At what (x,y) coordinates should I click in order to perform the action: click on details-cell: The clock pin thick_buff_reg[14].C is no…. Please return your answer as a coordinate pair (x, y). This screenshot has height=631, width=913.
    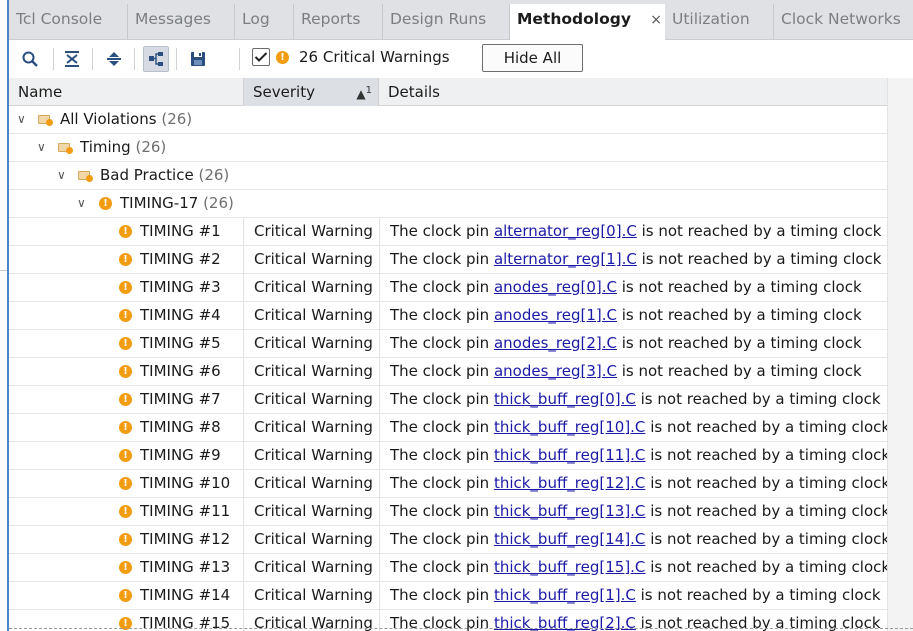
    Looking at the image, I should click on (633, 539).